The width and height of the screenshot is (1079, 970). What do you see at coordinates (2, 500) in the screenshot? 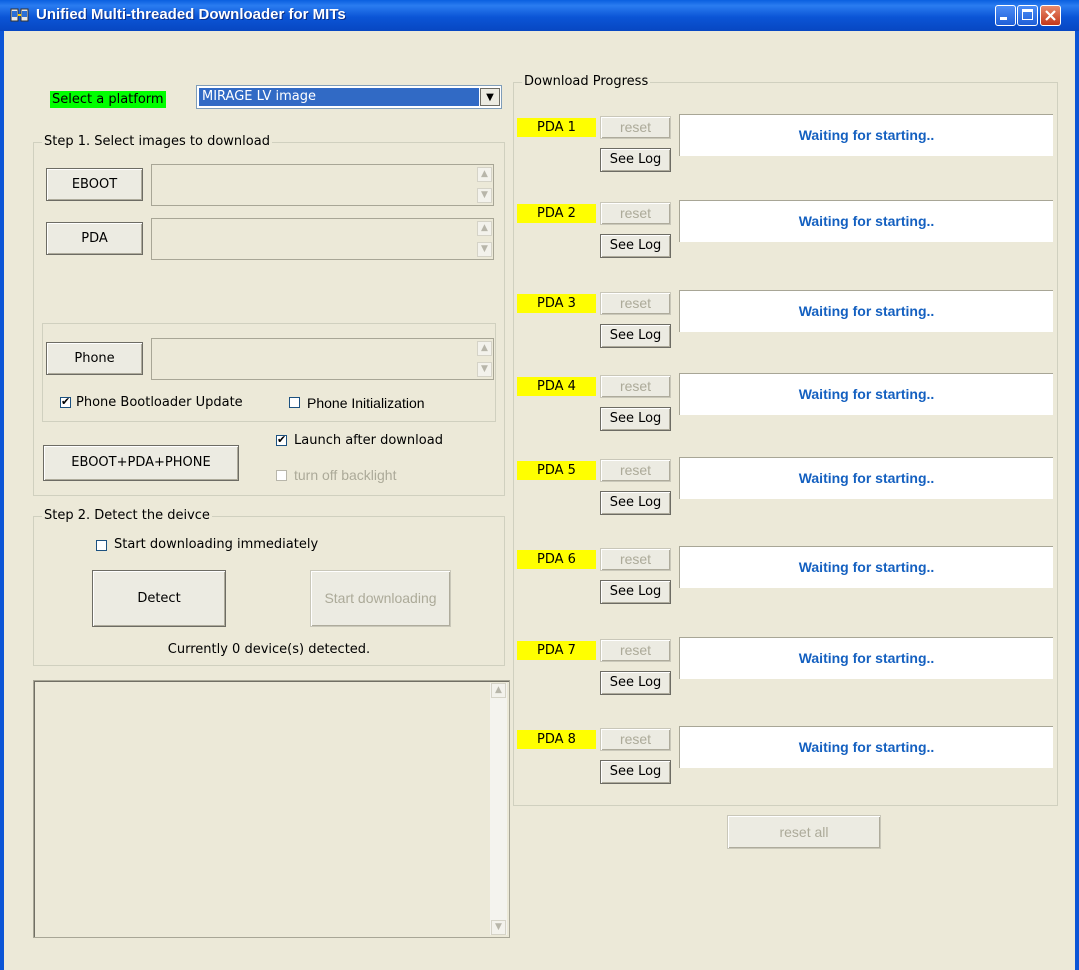
I see `window-frame-left` at bounding box center [2, 500].